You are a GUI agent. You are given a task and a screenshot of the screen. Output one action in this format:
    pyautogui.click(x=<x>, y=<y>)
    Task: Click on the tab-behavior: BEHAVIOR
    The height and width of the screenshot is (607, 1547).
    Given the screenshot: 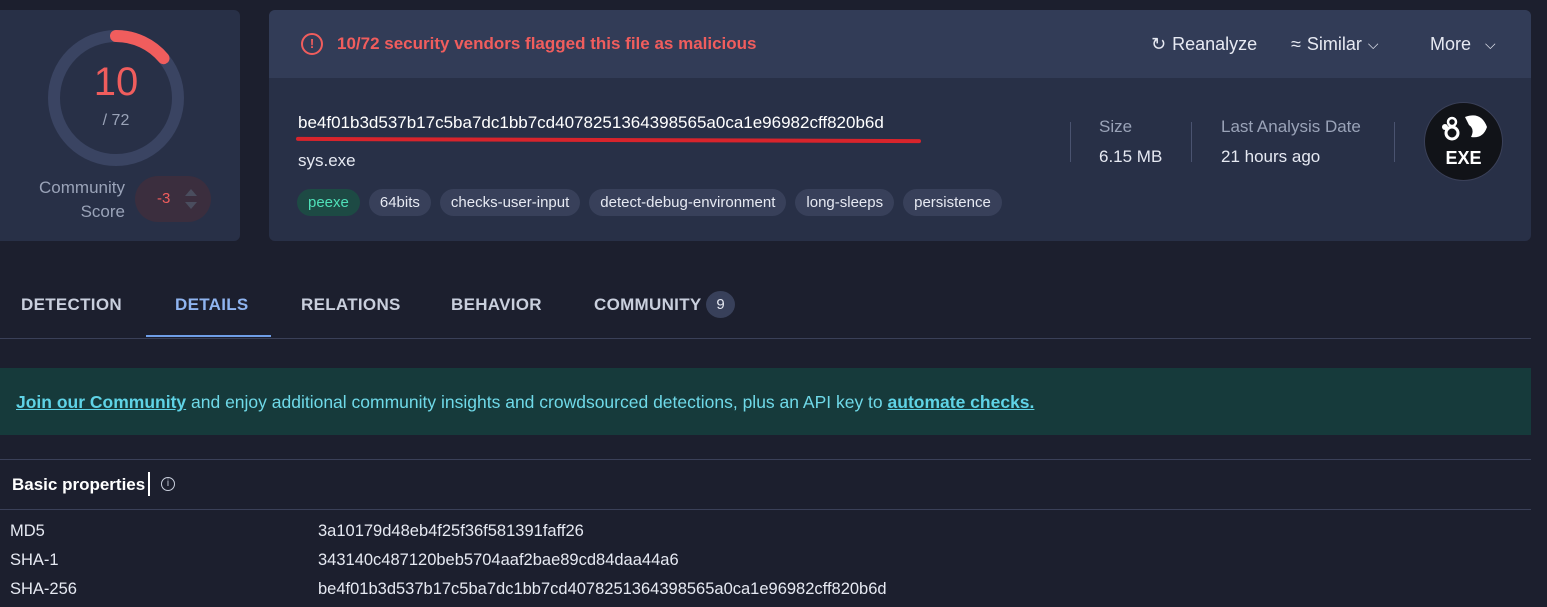 What is the action you would take?
    pyautogui.click(x=496, y=305)
    